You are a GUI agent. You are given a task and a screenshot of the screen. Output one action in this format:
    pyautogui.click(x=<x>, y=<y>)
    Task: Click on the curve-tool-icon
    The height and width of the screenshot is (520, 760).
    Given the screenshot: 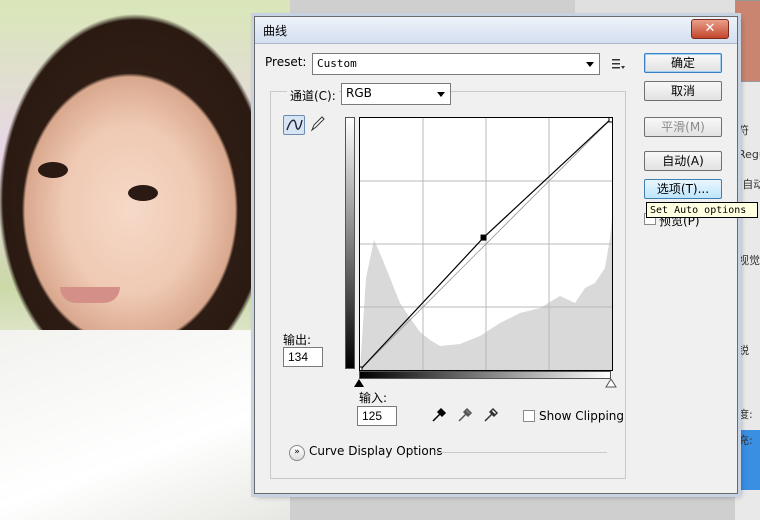 What is the action you would take?
    pyautogui.click(x=294, y=125)
    